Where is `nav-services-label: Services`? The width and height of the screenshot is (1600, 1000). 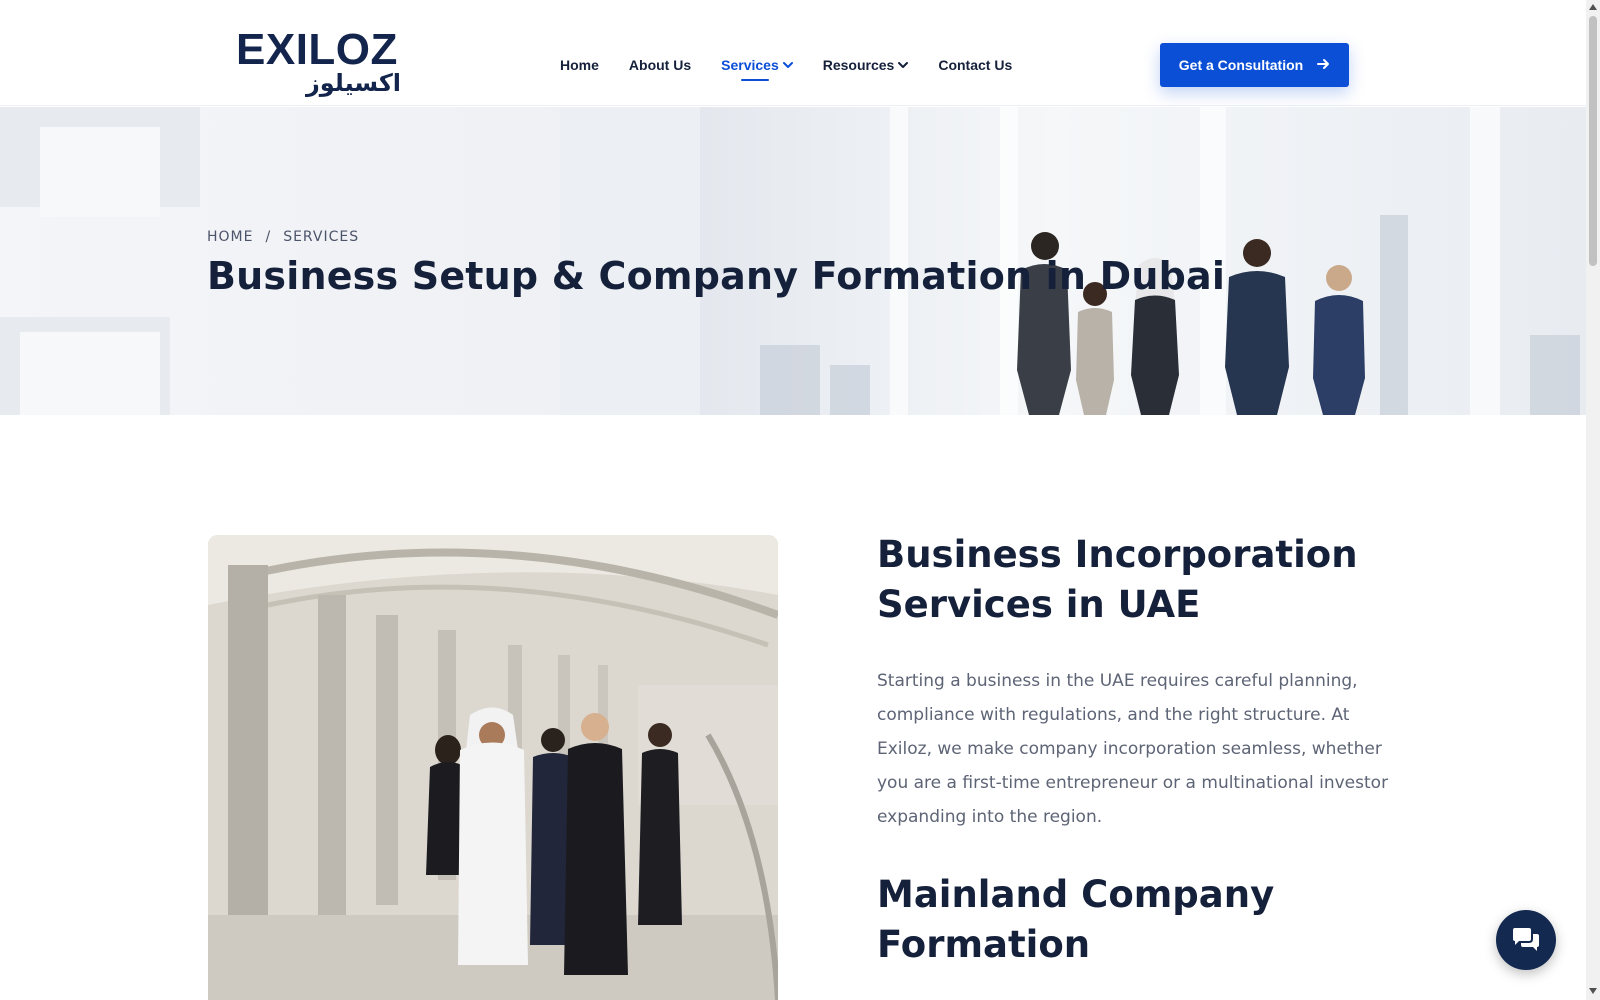
nav-services-label: Services is located at coordinates (750, 65).